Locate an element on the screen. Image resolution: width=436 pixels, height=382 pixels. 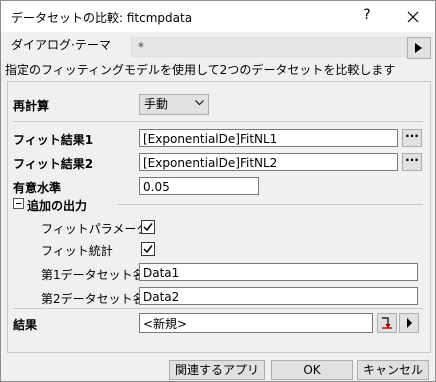
minus-icon is located at coordinates (18, 203).